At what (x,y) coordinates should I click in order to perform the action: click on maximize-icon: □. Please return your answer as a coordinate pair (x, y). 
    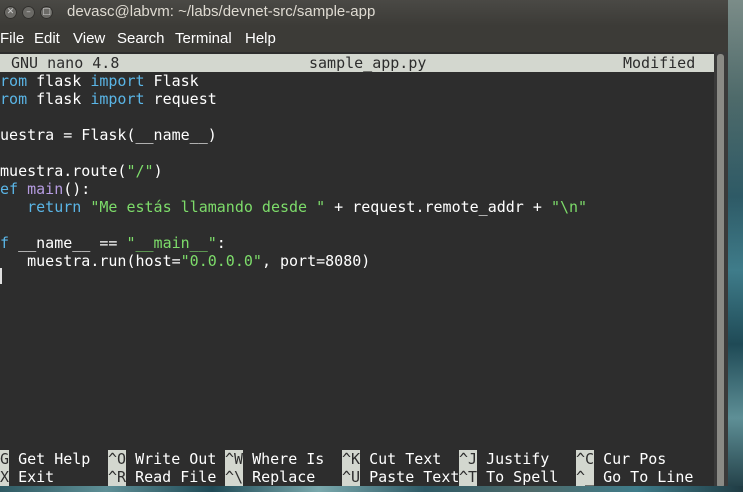
    Looking at the image, I should click on (46, 12).